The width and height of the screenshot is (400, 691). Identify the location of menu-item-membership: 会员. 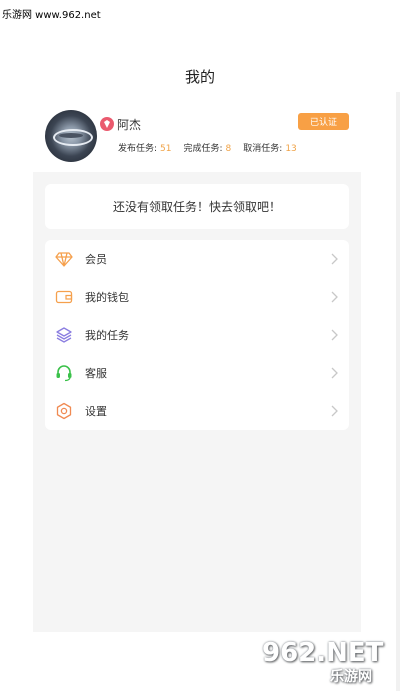
(197, 259).